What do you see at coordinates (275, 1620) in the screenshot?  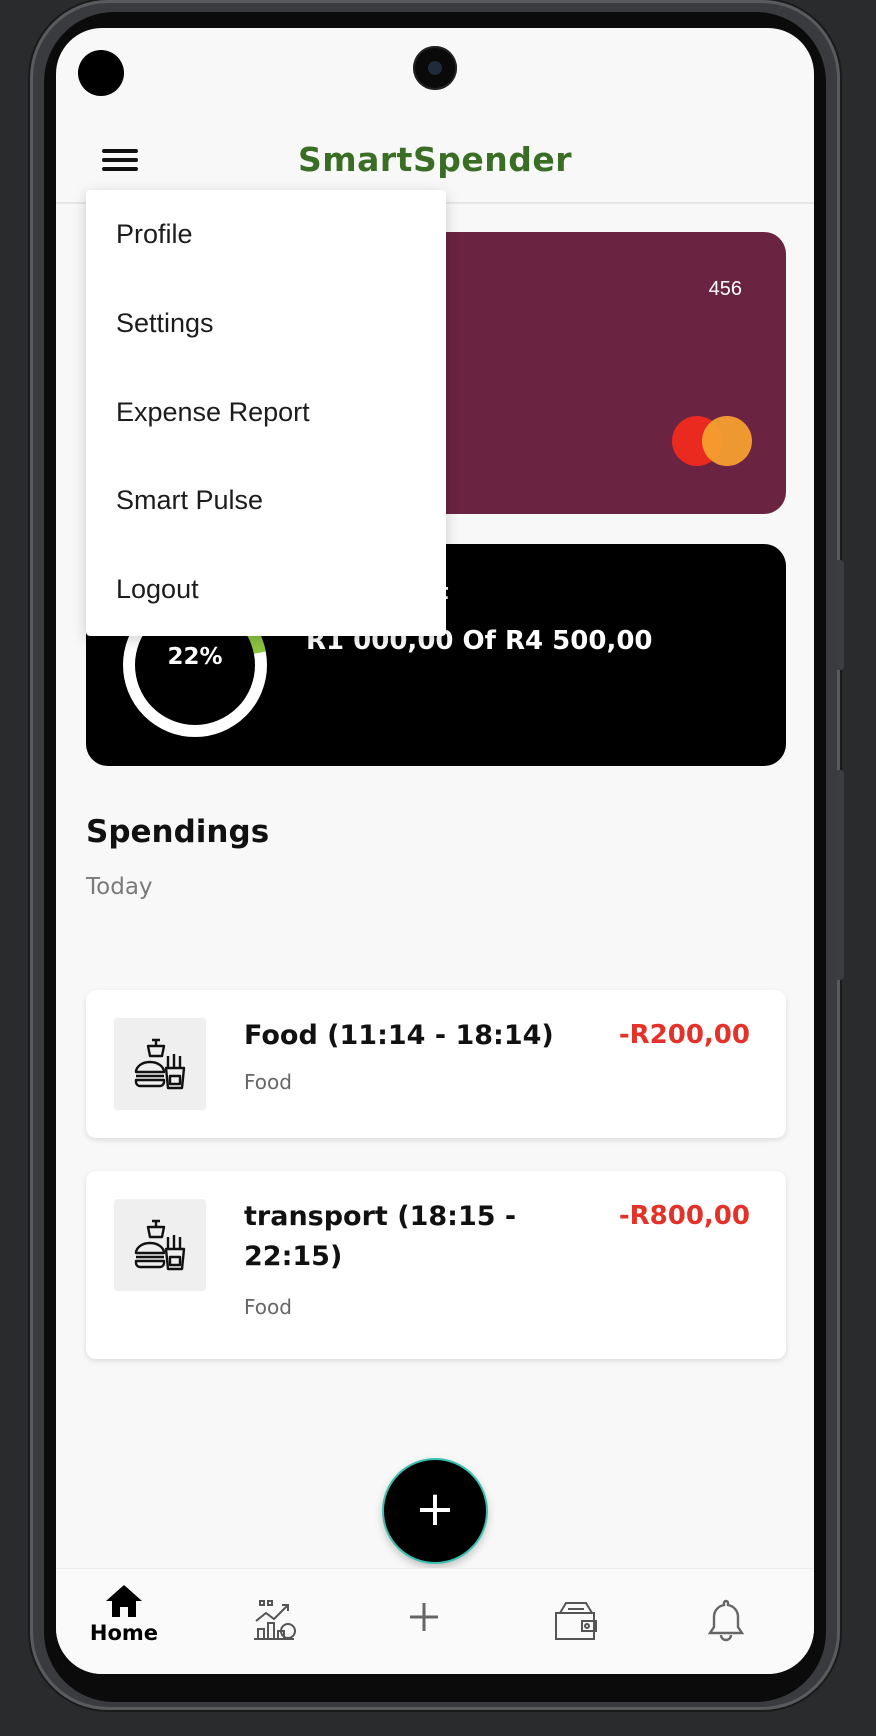 I see `analytics-icon` at bounding box center [275, 1620].